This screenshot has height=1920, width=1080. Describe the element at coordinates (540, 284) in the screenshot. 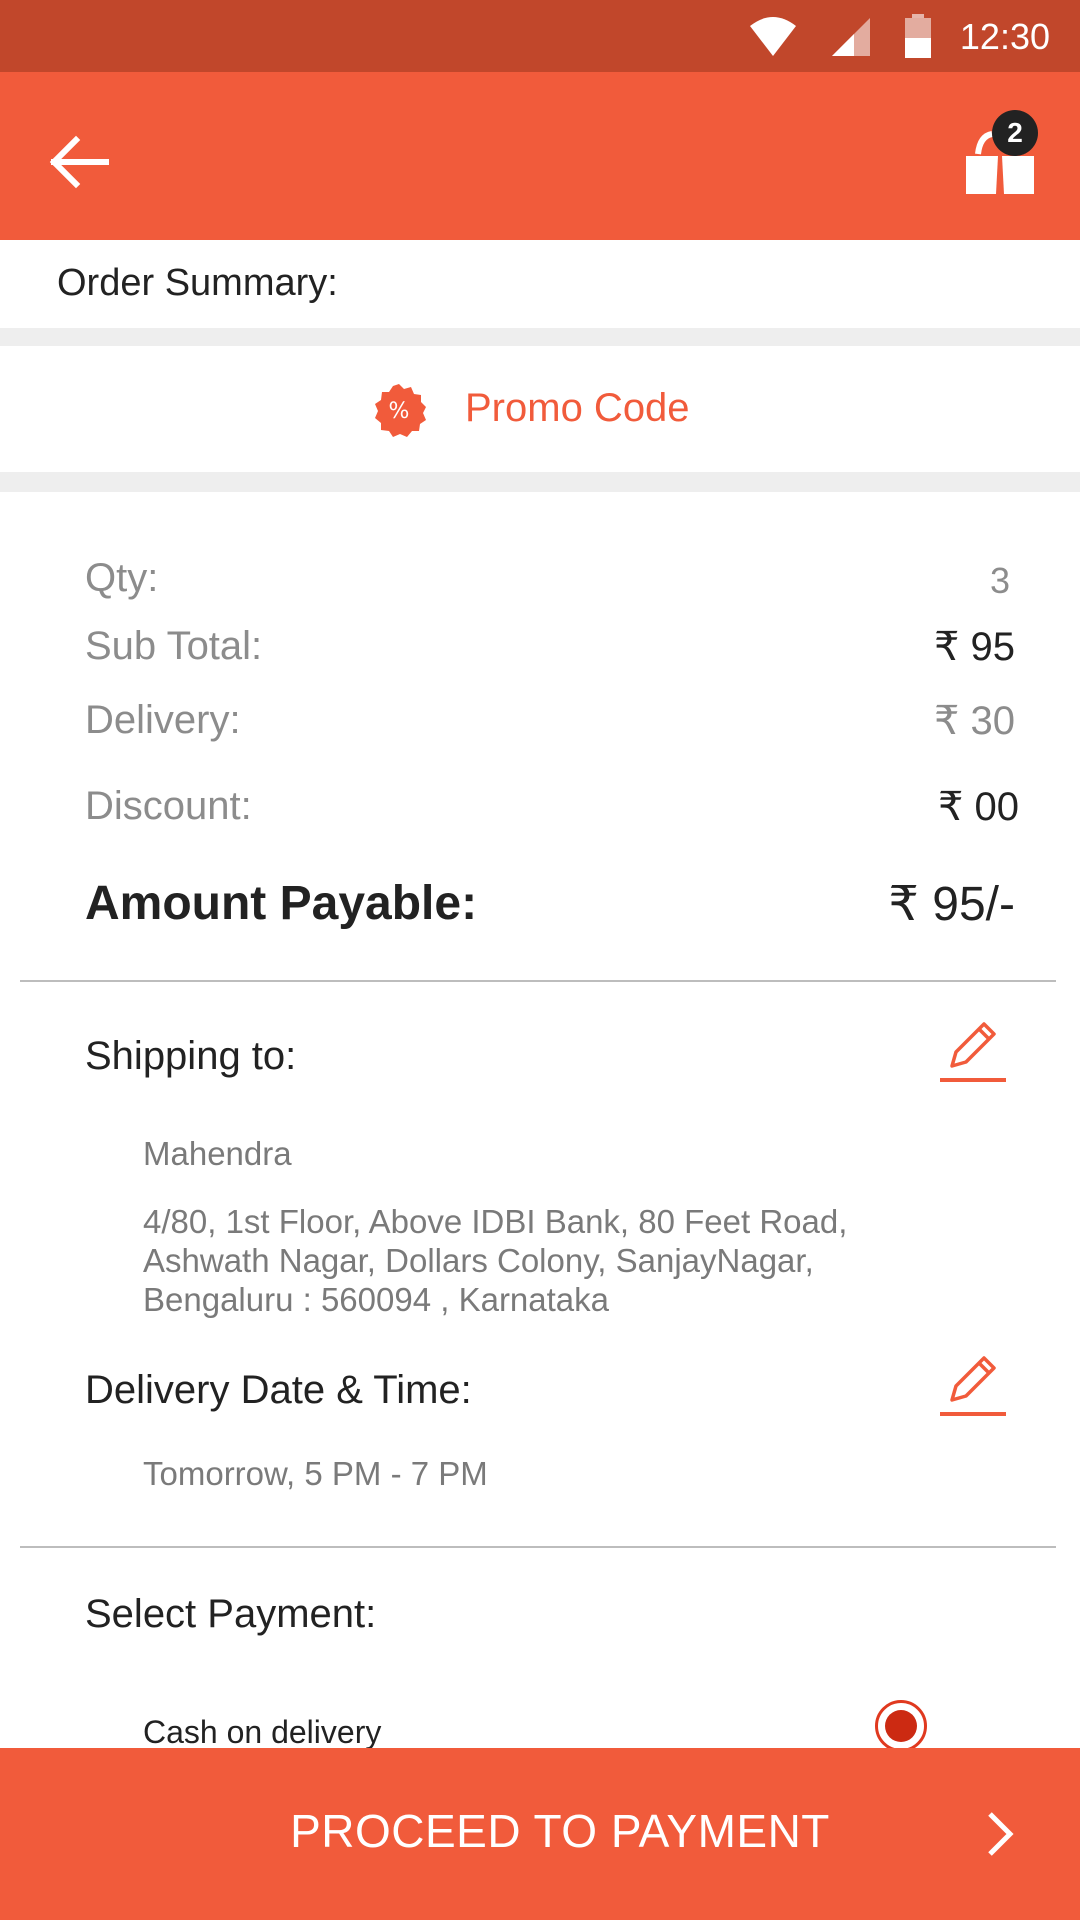

I see `order-summary-header: Order Summary:` at that location.